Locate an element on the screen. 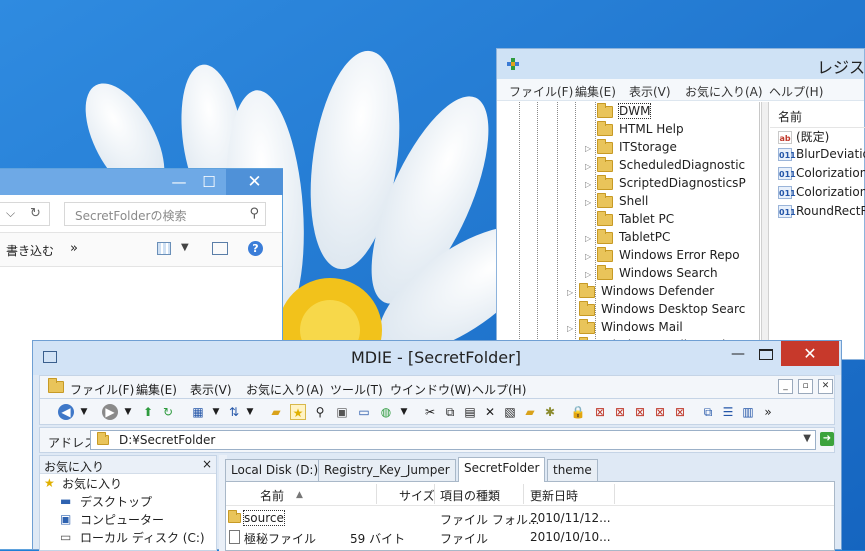 This screenshot has height=551, width=865. maximize-button: ☐ is located at coordinates (209, 182).